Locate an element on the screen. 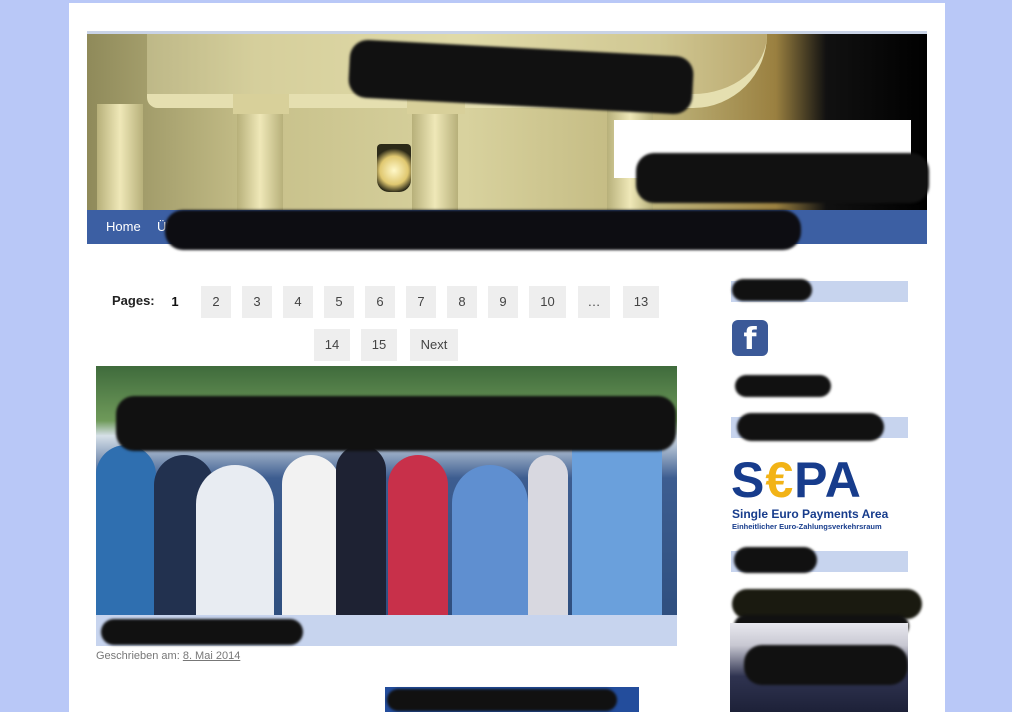 The width and height of the screenshot is (1012, 712). next-page-link: Next is located at coordinates (434, 345).